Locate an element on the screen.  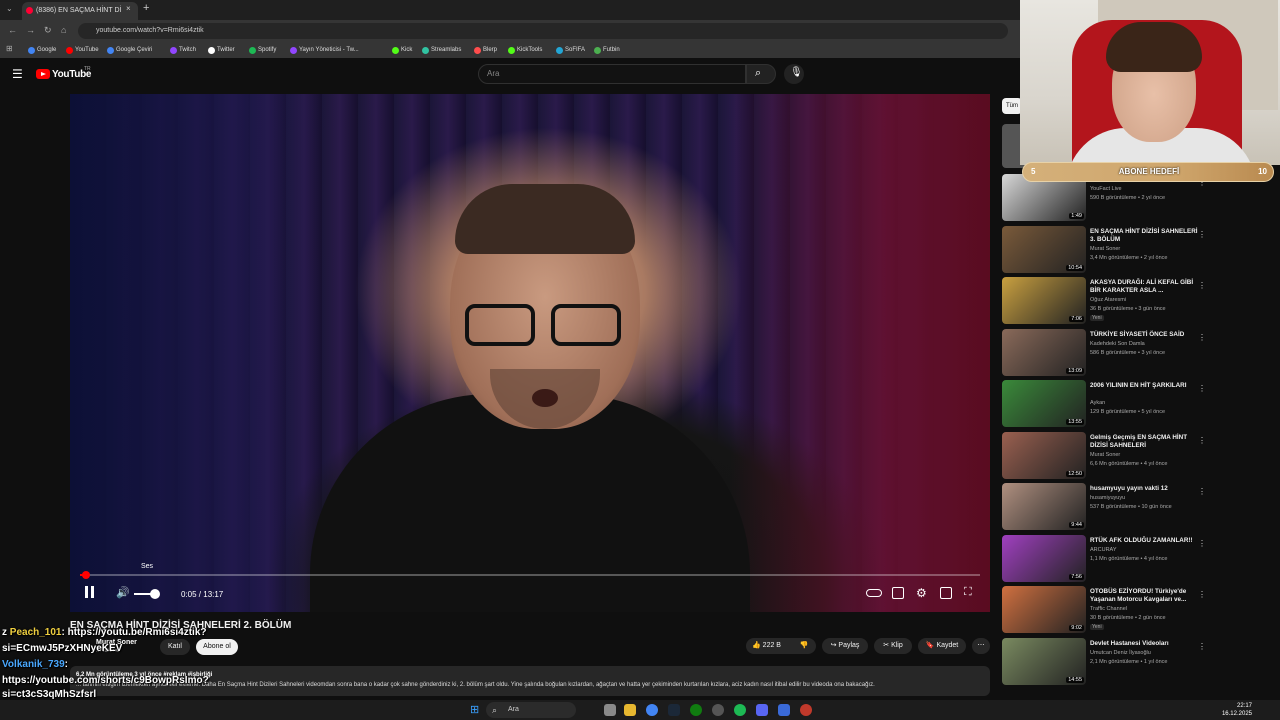
system-clock: 22:17 16.12.2025 is located at coordinates (1237, 710).